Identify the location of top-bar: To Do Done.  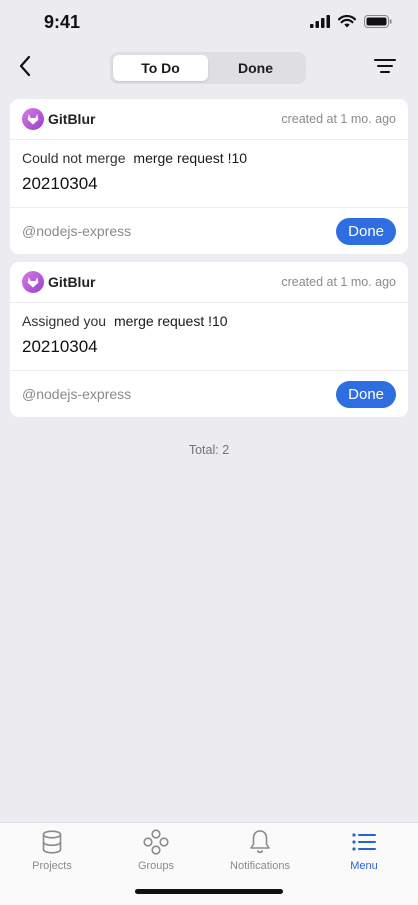
(209, 69).